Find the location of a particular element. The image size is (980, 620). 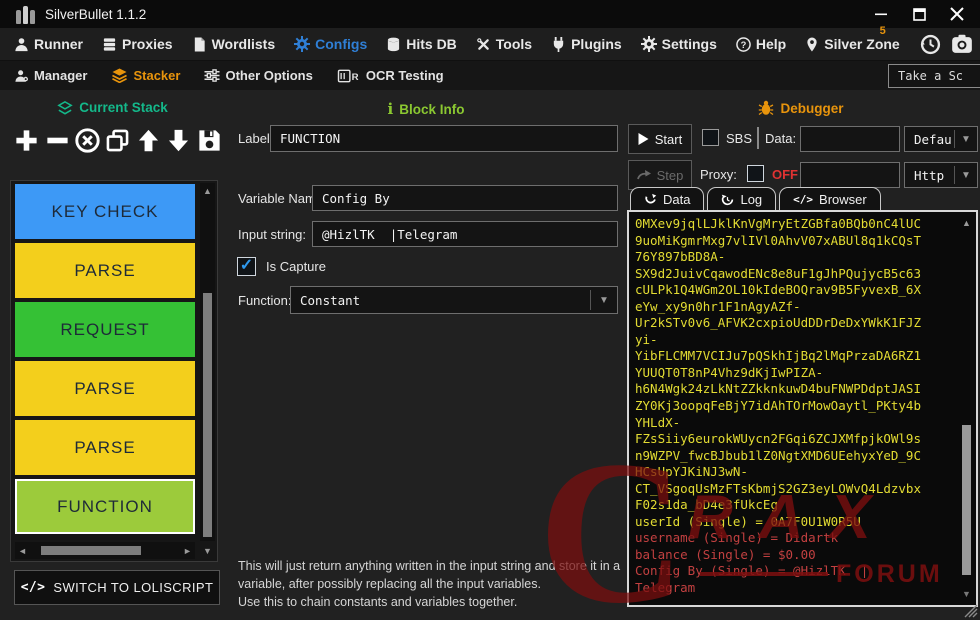

scroll-right-icon: ► is located at coordinates (187, 551).